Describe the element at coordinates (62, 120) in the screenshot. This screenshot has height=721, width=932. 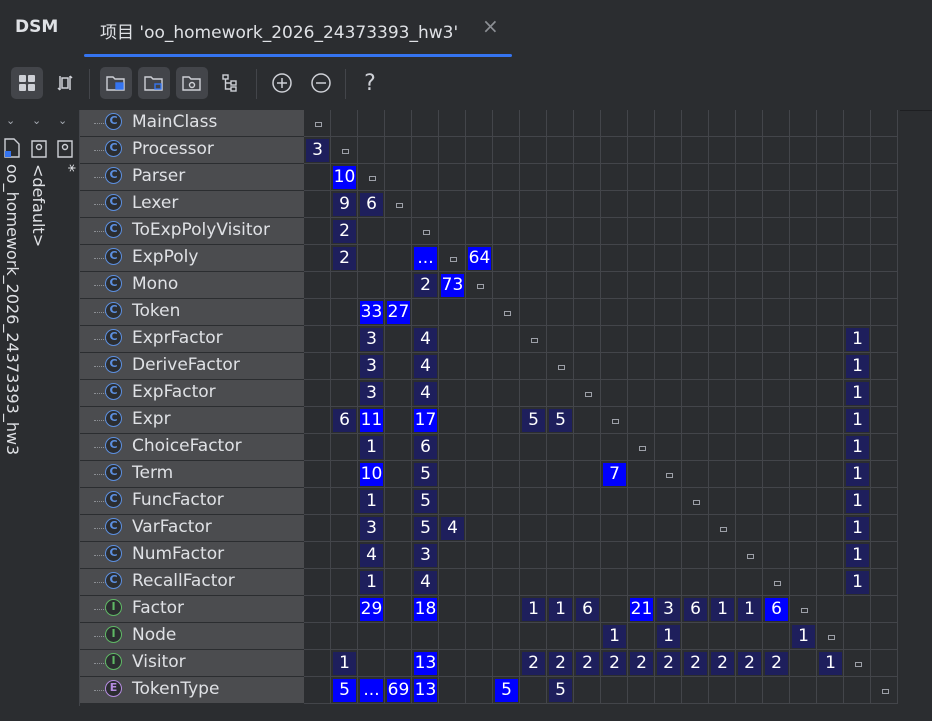
I see `chevron-down-icon: ⌄` at that location.